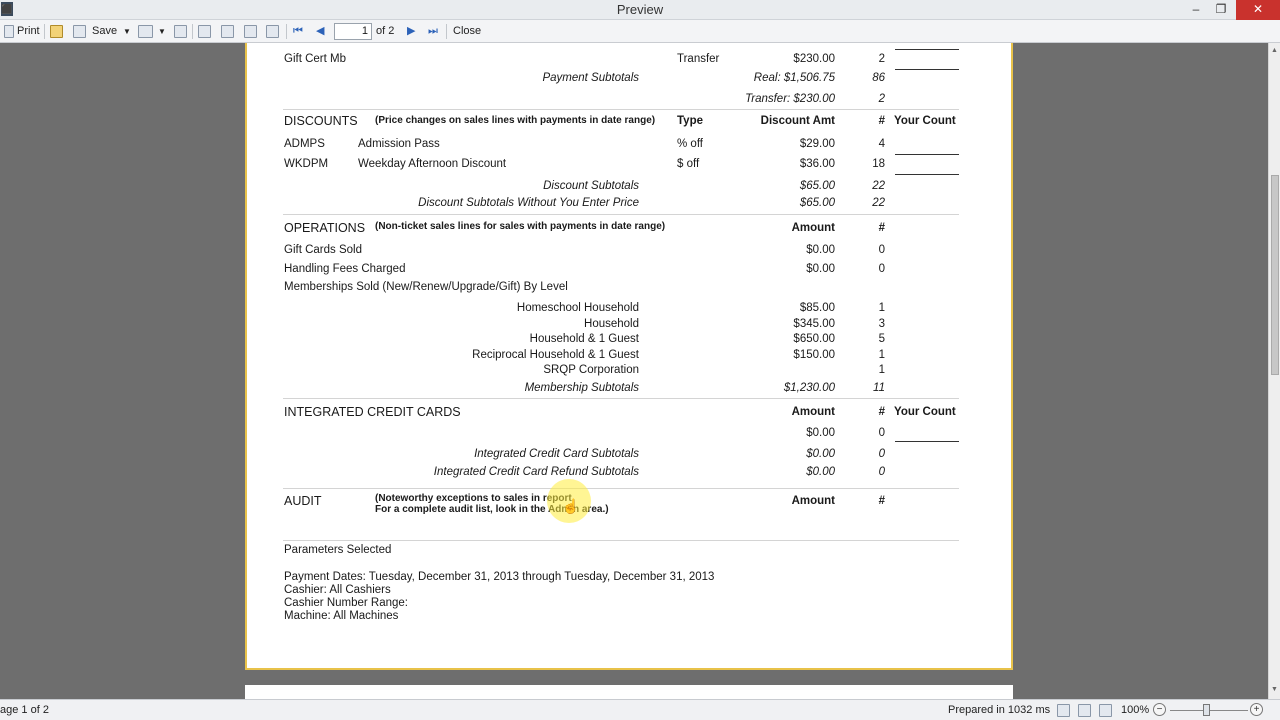  I want to click on discount-code: ADMPS, so click(304, 144).